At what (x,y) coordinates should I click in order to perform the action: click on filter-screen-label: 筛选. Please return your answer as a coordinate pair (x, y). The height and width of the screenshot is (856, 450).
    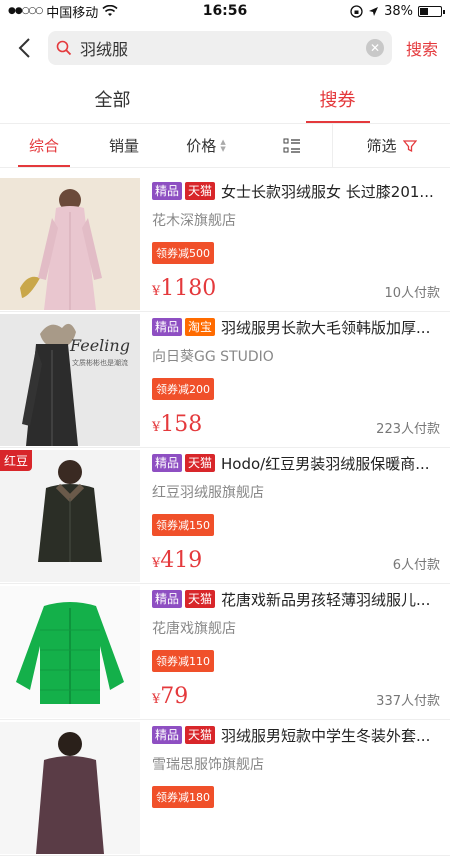
    Looking at the image, I should click on (381, 146).